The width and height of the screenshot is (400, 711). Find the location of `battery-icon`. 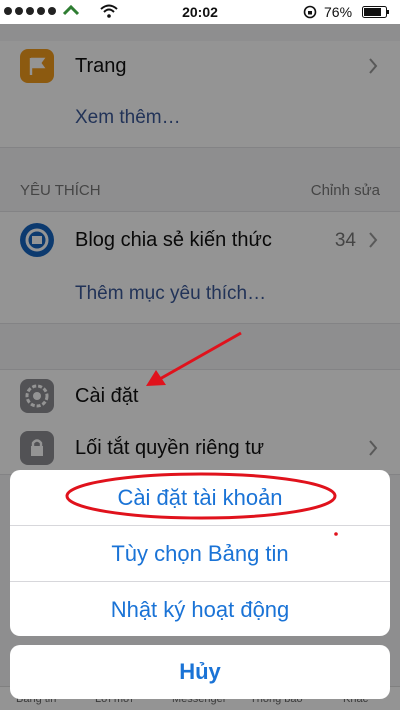

battery-icon is located at coordinates (375, 12).